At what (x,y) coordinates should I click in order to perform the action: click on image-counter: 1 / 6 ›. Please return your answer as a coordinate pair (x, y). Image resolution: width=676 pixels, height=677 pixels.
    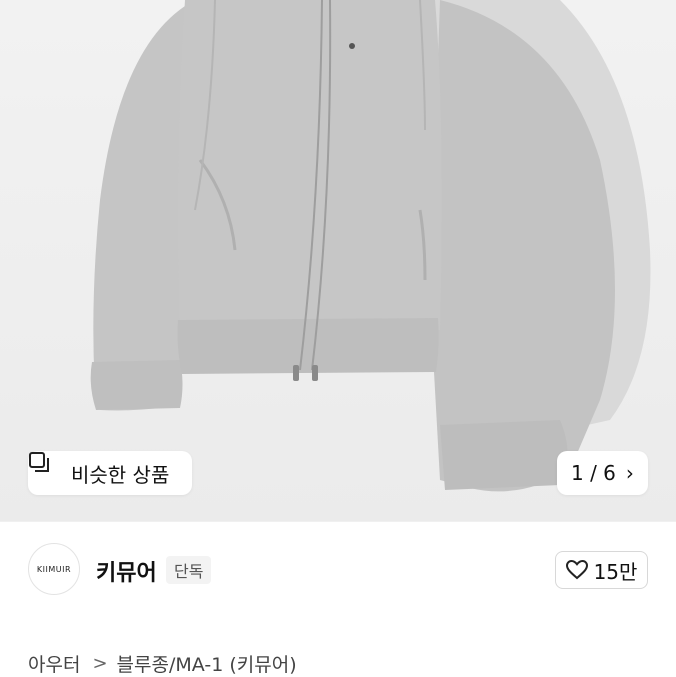
    Looking at the image, I should click on (602, 473).